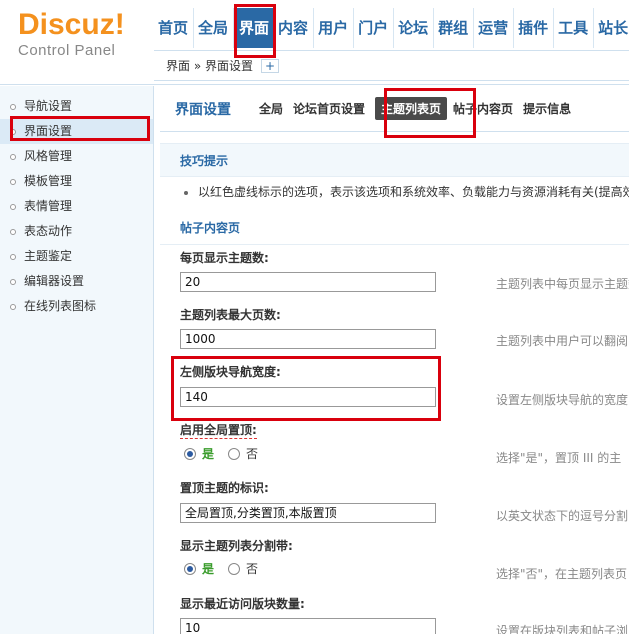 The width and height of the screenshot is (629, 634). Describe the element at coordinates (483, 108) in the screenshot. I see `tab-post-content: 帖子内容页` at that location.